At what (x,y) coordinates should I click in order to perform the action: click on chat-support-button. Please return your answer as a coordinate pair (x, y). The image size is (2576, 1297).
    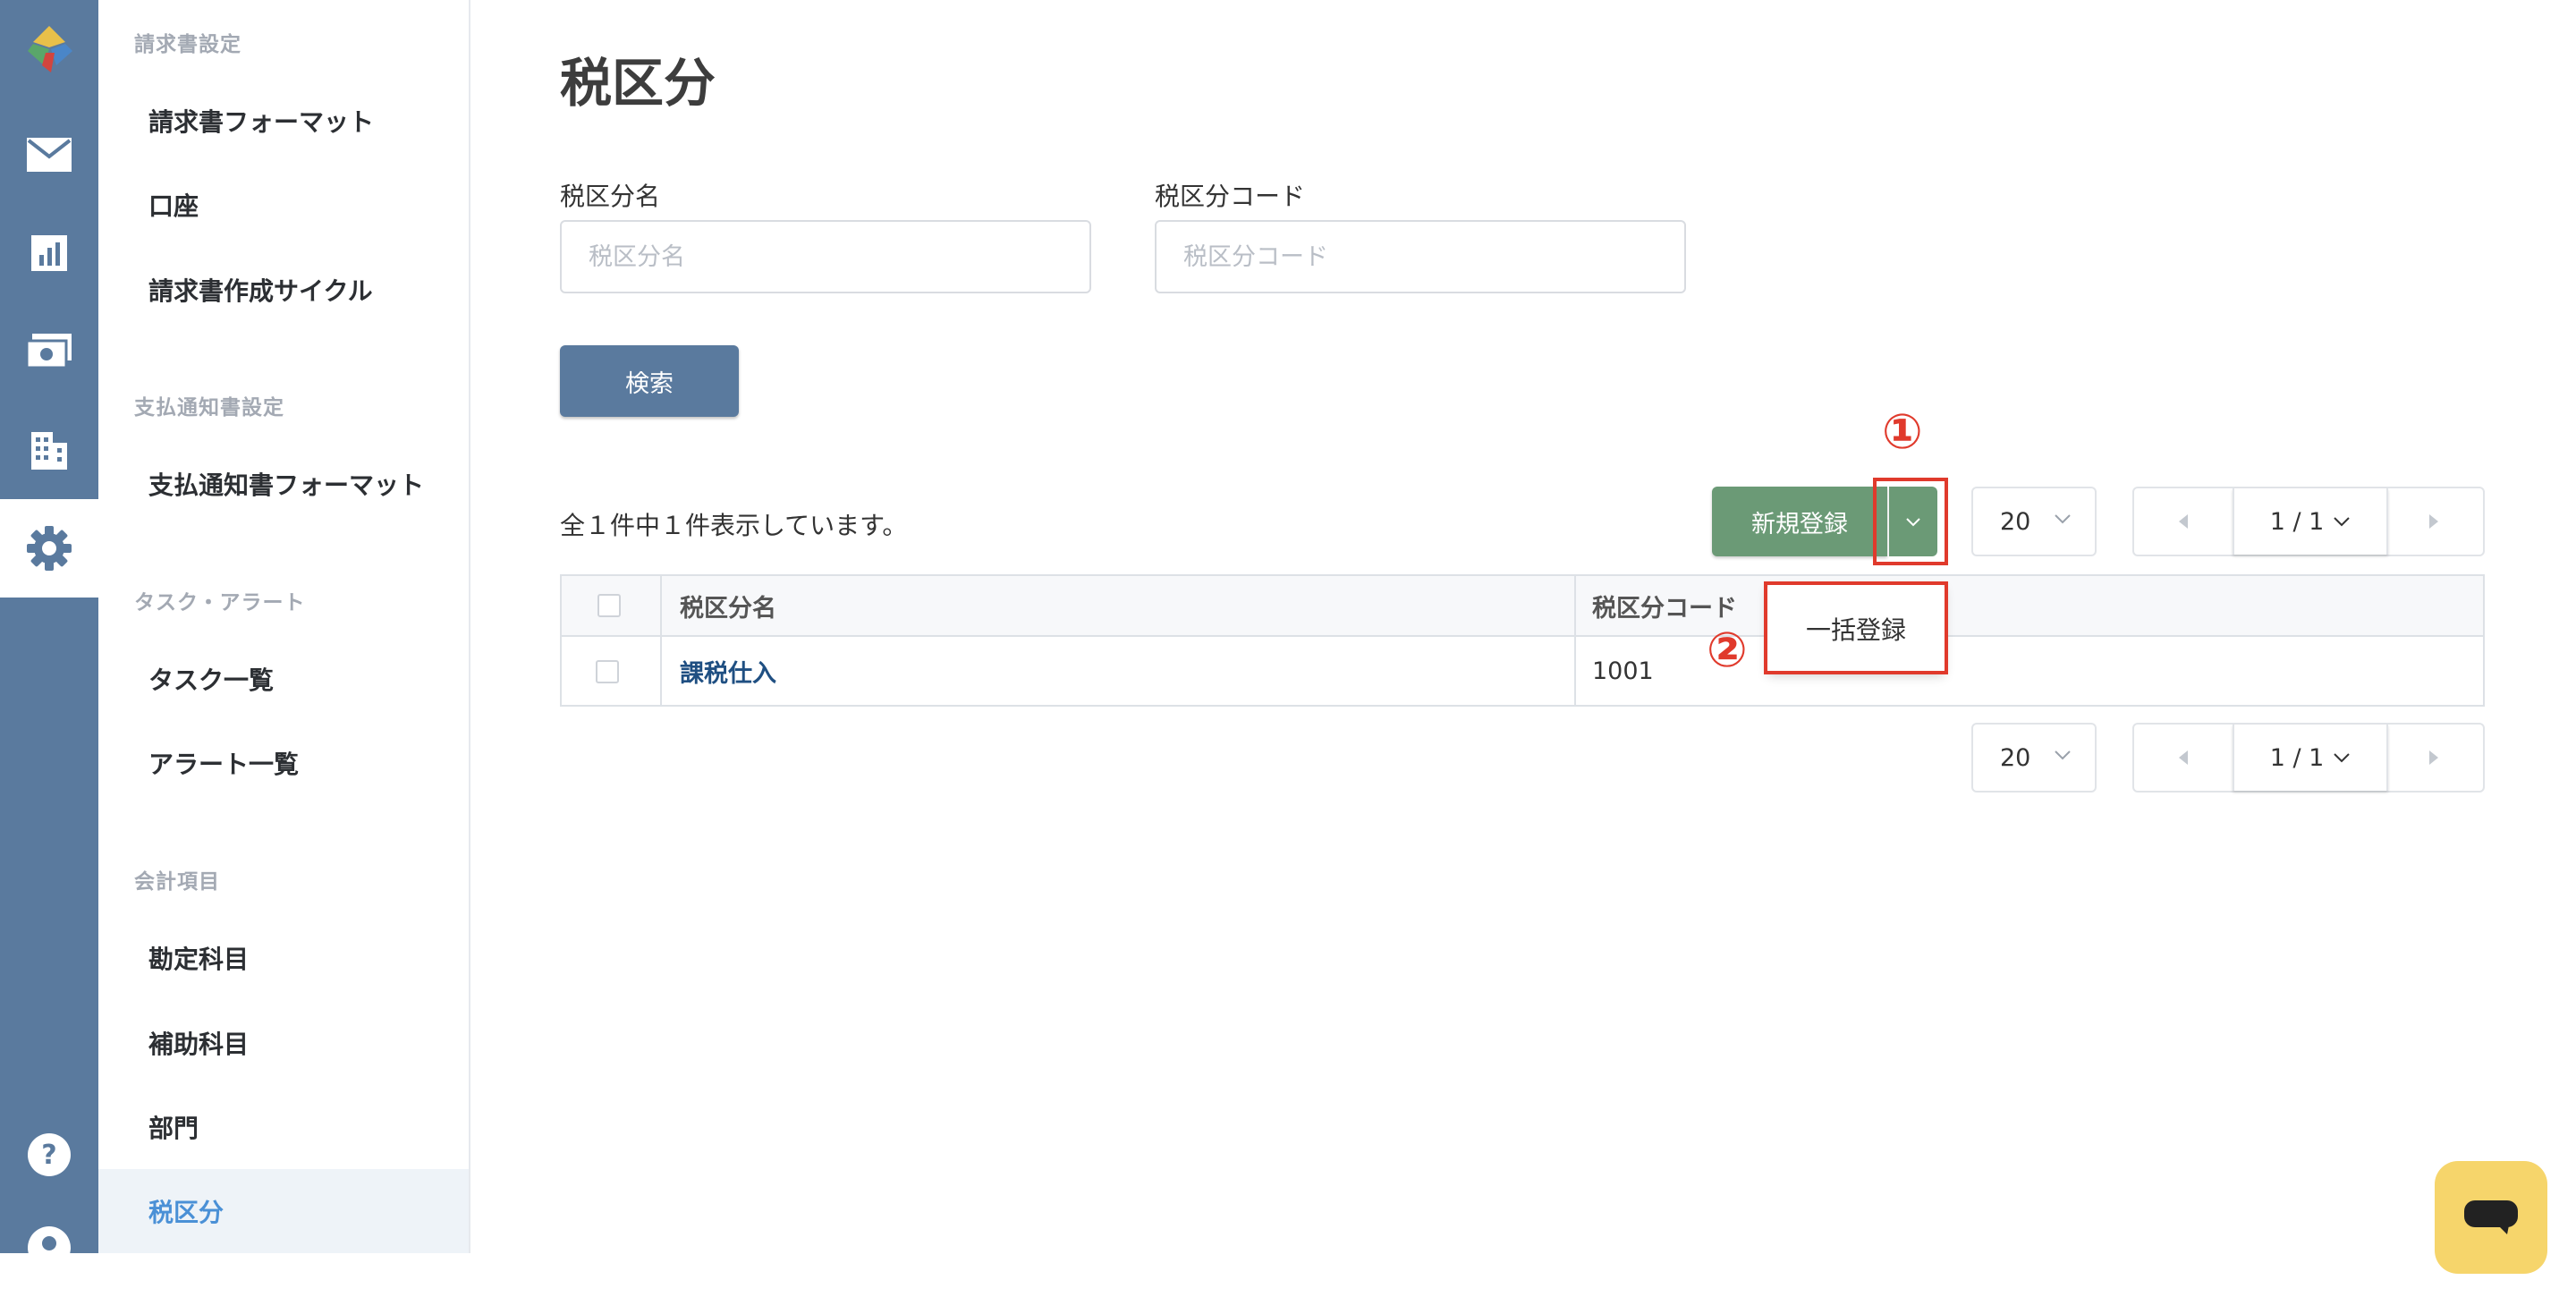
    Looking at the image, I should click on (2491, 1217).